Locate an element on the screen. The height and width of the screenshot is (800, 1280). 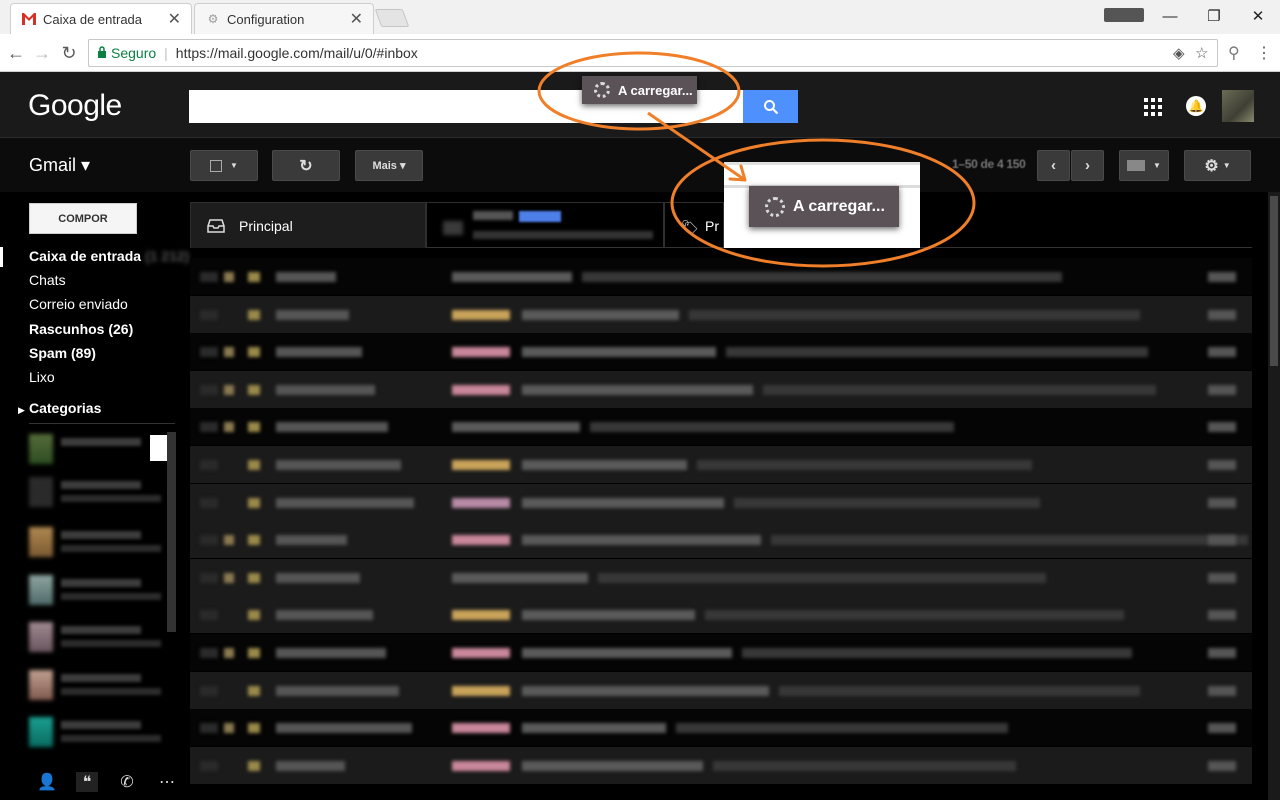
minimize-button: — is located at coordinates (1170, 16).